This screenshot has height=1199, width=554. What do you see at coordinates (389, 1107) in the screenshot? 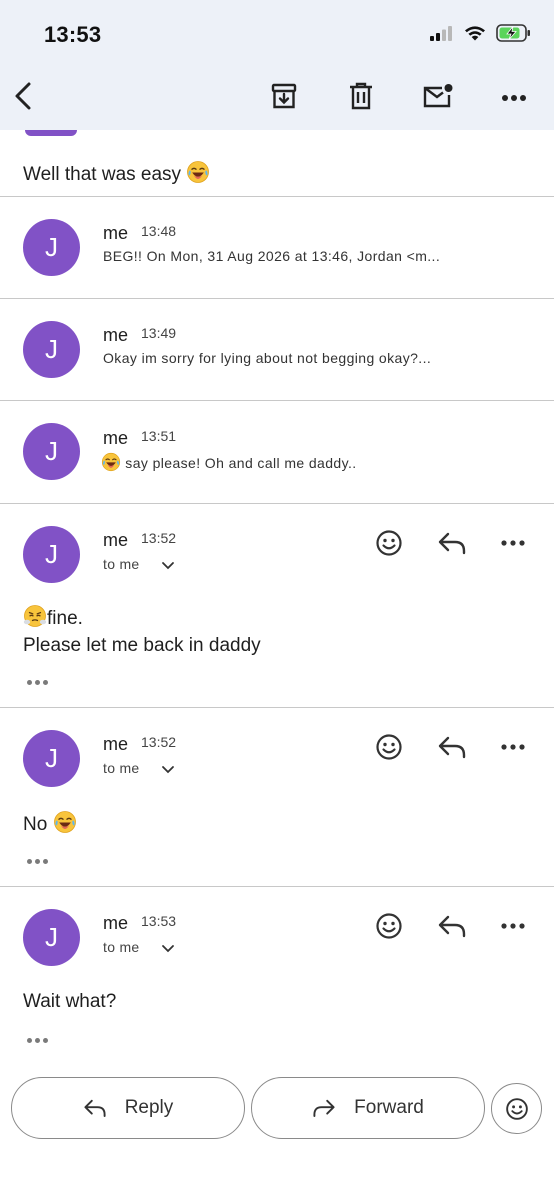
I see `forward-label: Forward` at bounding box center [389, 1107].